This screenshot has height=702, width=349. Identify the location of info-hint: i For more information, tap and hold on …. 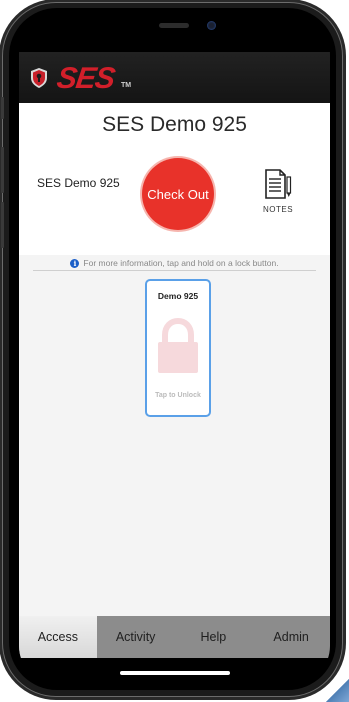
(174, 263).